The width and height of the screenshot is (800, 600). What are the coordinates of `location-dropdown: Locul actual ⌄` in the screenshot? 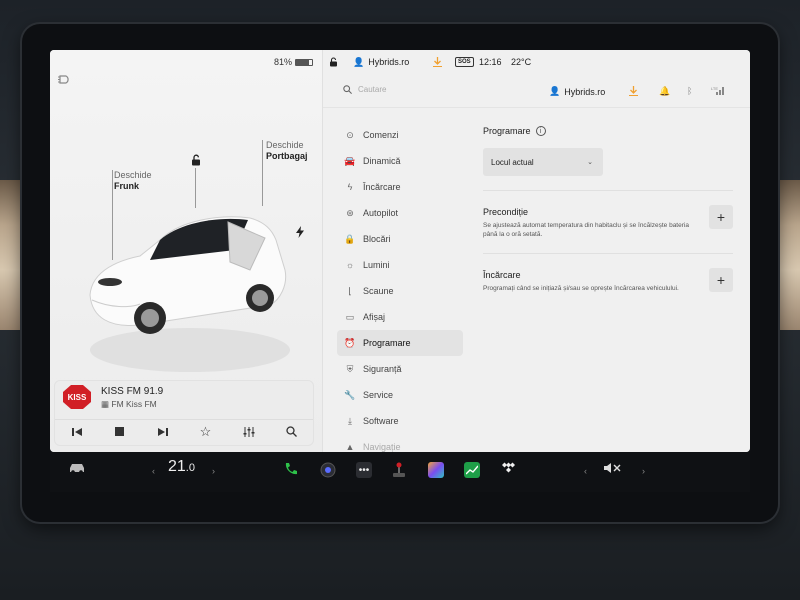 It's located at (543, 162).